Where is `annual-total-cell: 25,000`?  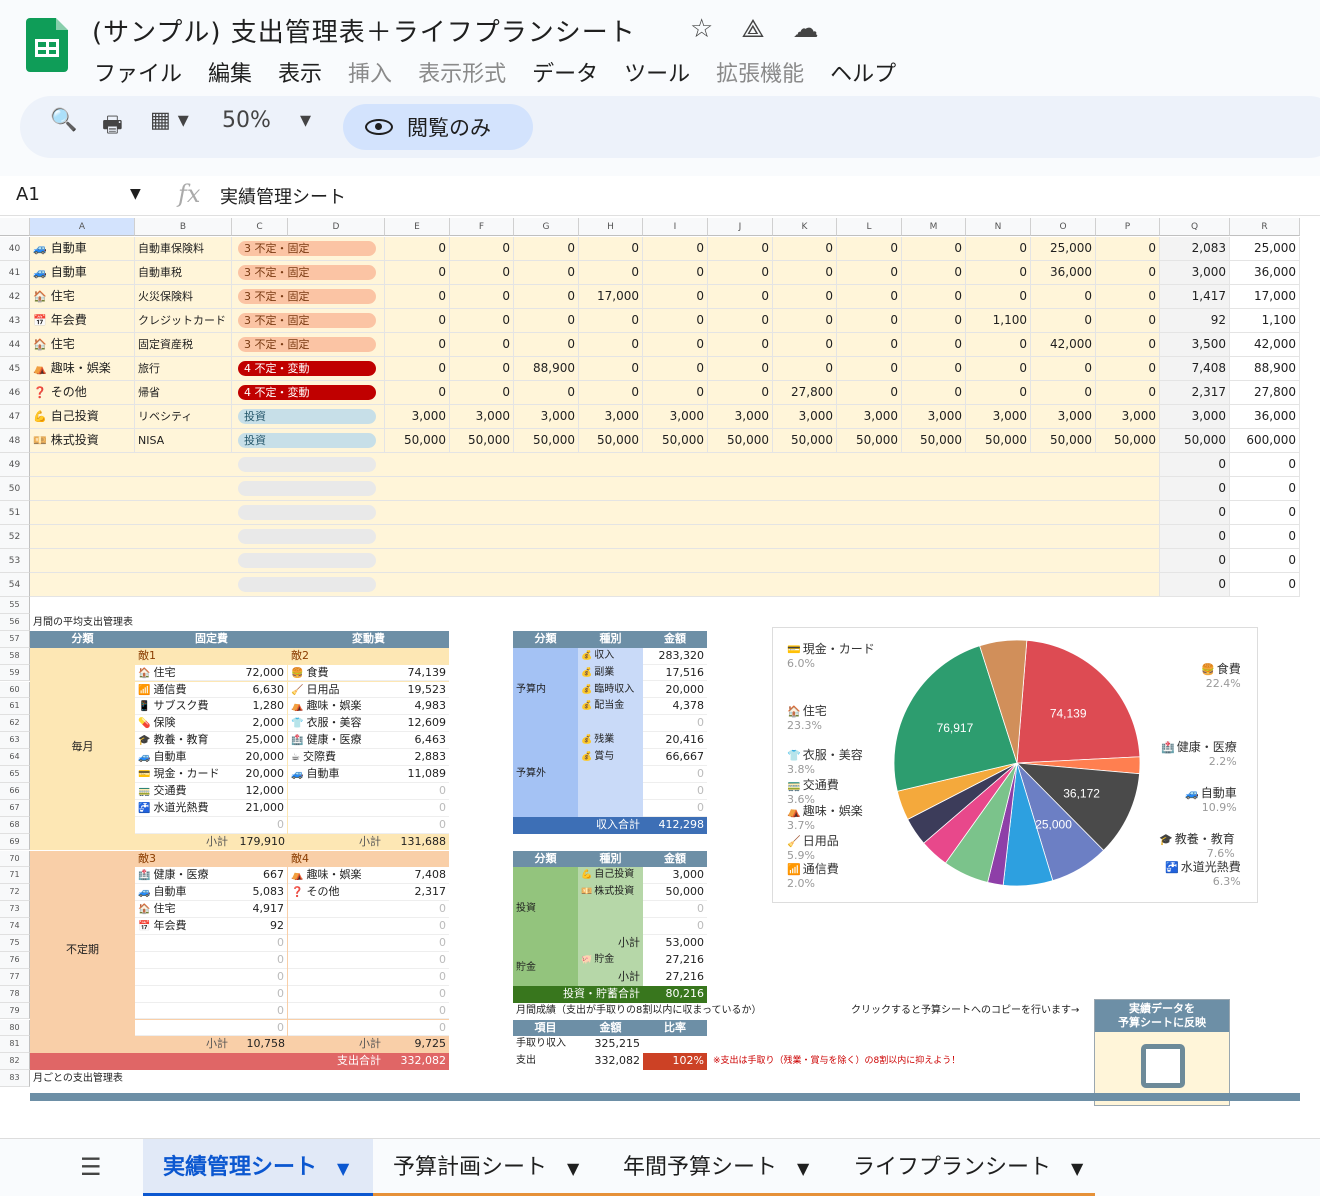 annual-total-cell: 25,000 is located at coordinates (1265, 249).